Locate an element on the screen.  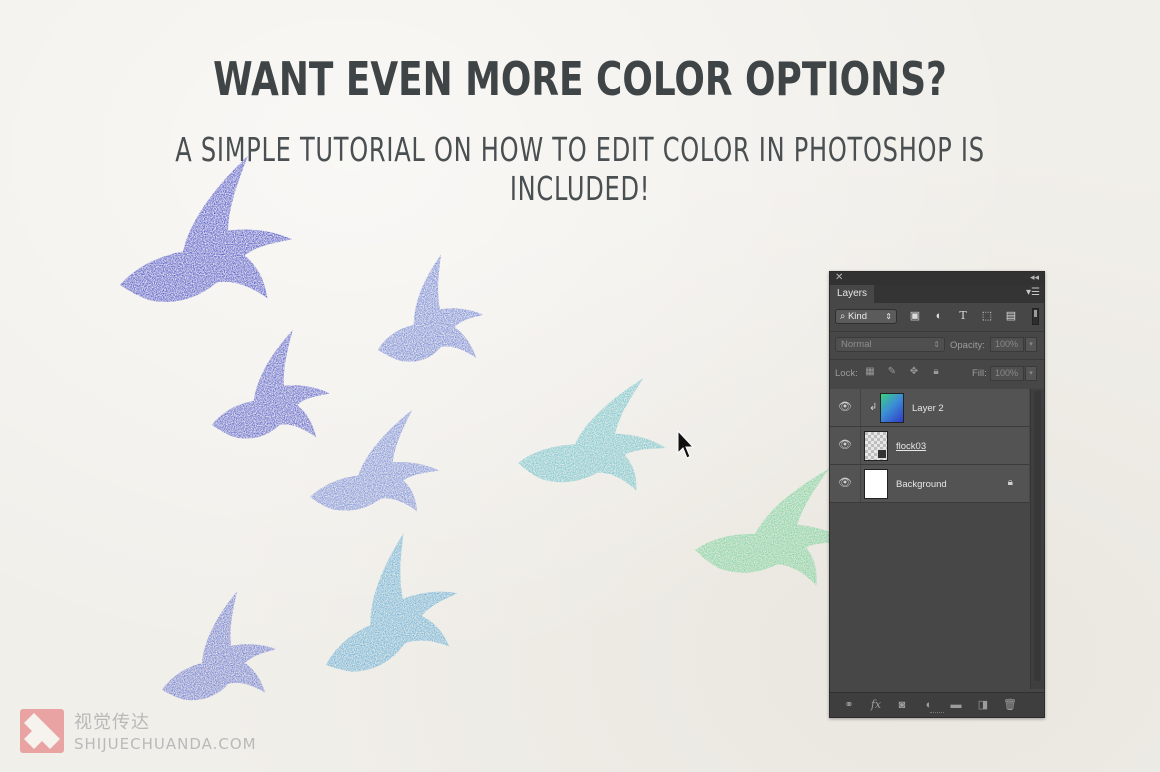
filter-row: ⌕ Kind ⇕ ▣ ◐ T ⬚ ▤ is located at coordinates (937, 317).